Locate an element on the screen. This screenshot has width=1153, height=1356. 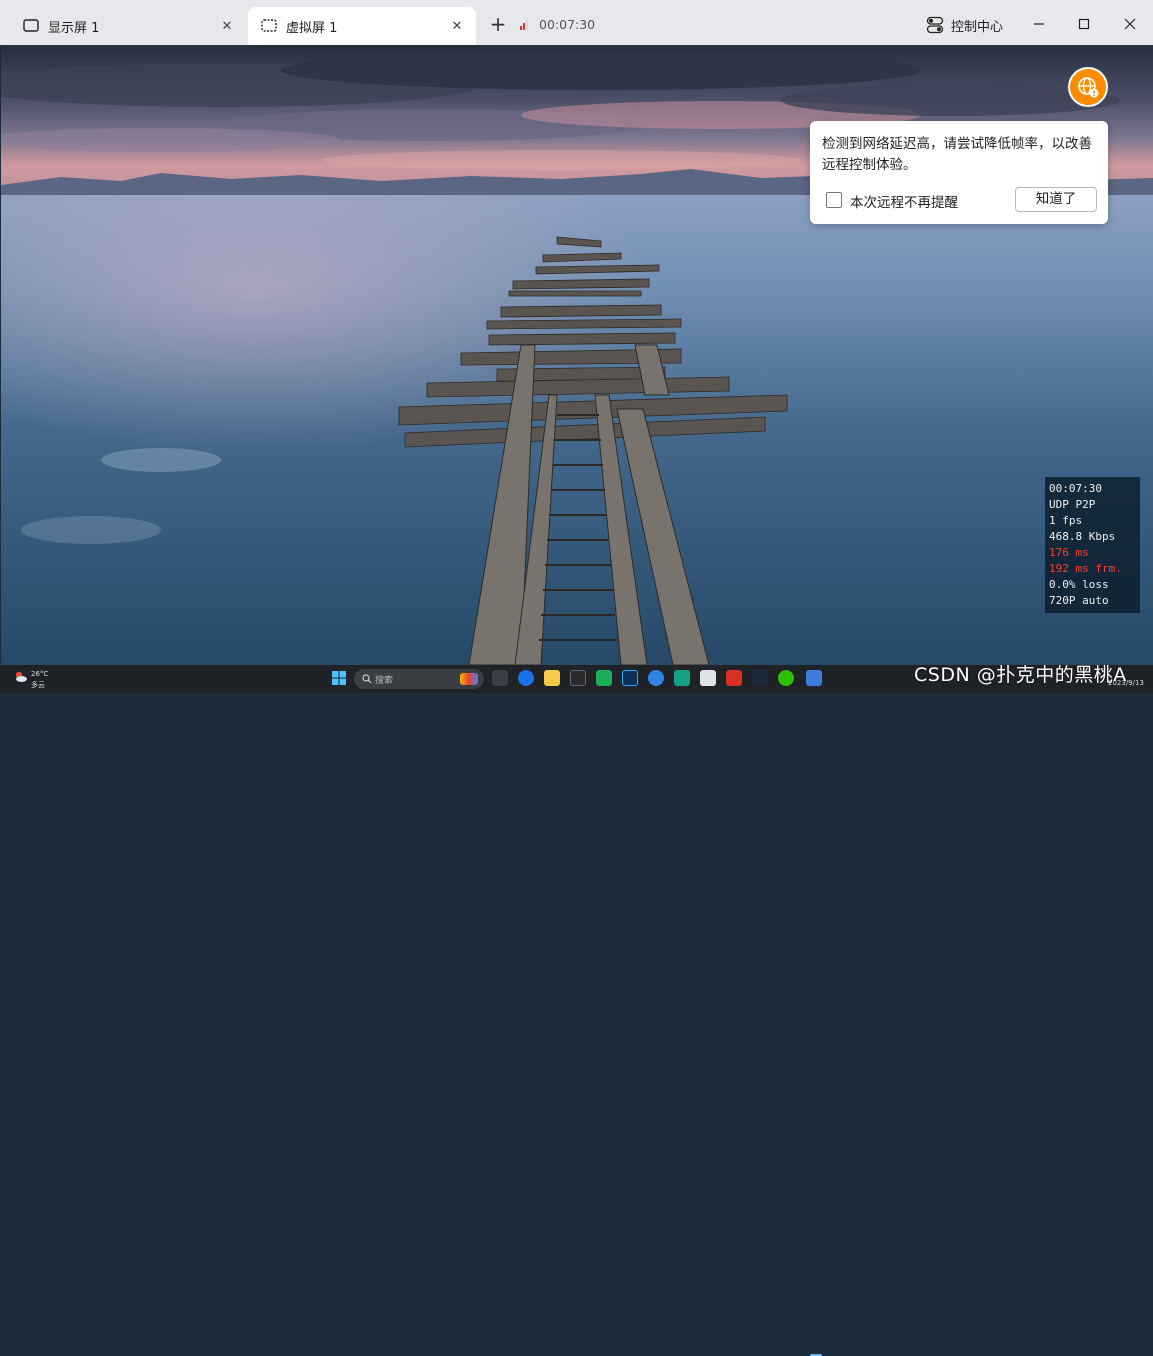
toggle-switches-icon is located at coordinates (935, 25).